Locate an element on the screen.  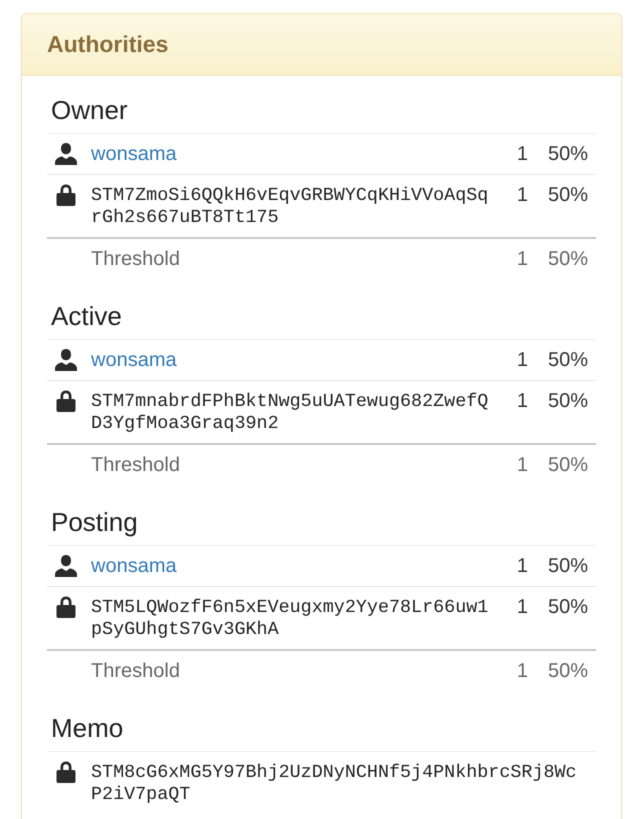
section-title: Owner is located at coordinates (90, 110).